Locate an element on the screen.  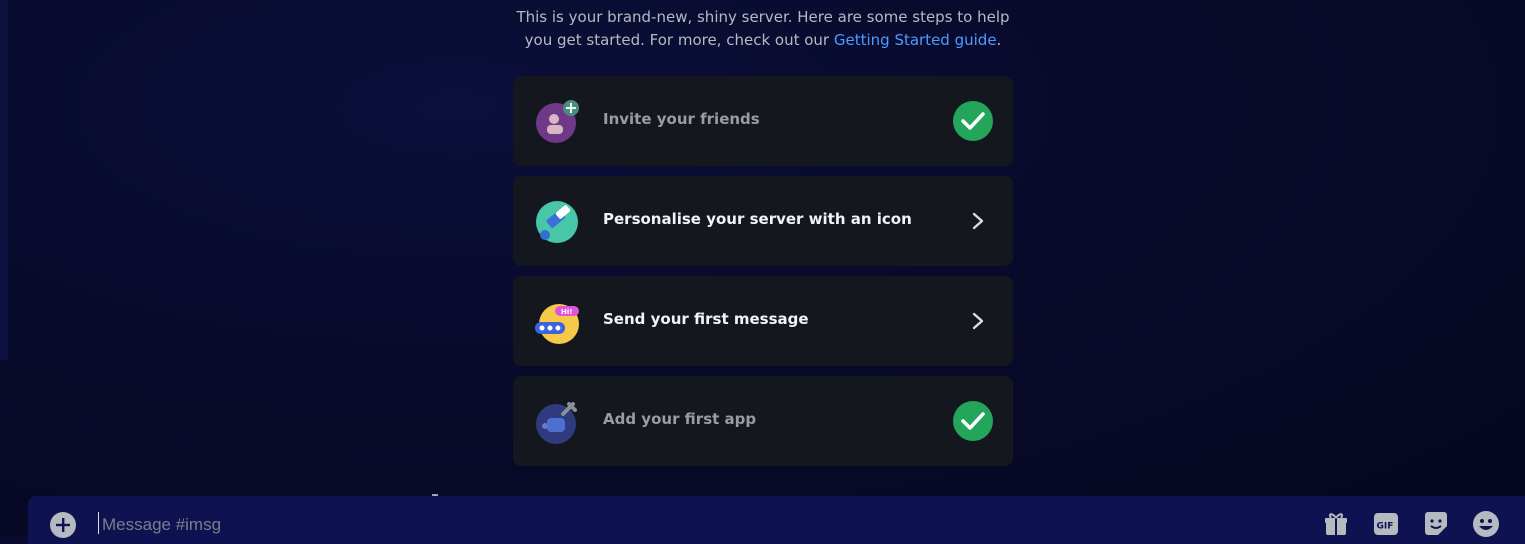
gif-icon: GIF is located at coordinates (1386, 524).